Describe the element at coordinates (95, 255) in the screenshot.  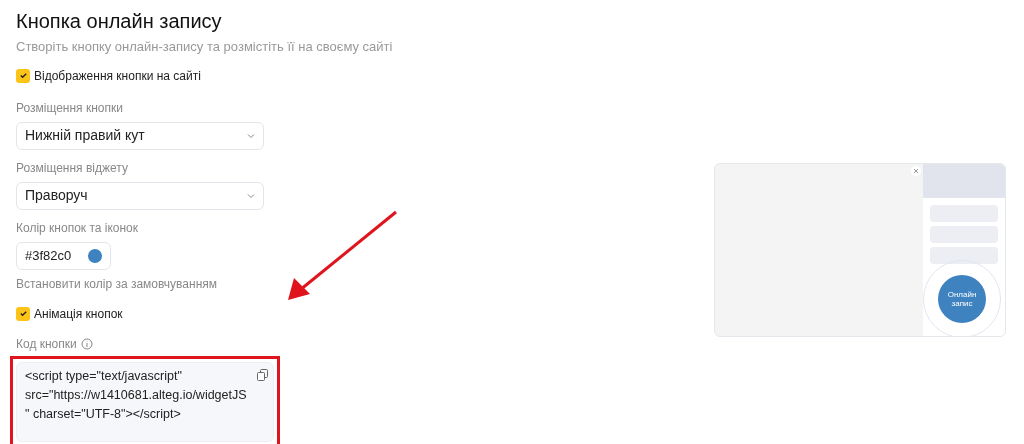
I see `color-swatch` at that location.